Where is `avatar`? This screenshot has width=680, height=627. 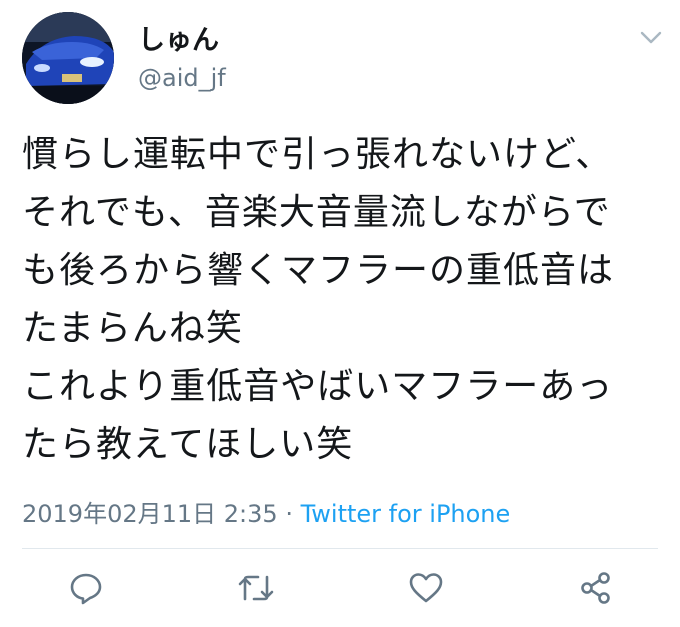
avatar is located at coordinates (68, 58).